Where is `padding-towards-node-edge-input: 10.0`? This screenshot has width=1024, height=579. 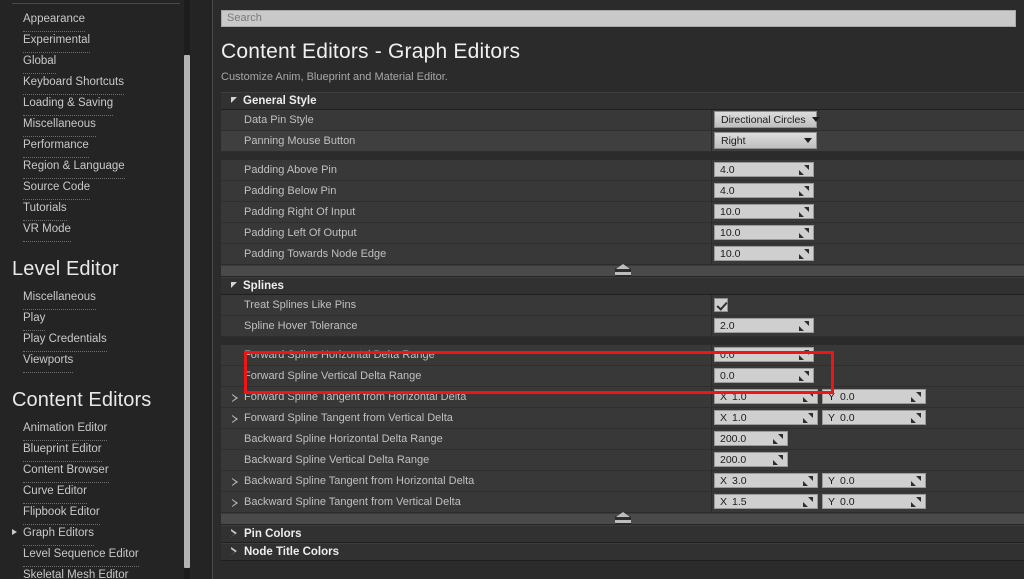 padding-towards-node-edge-input: 10.0 is located at coordinates (764, 253).